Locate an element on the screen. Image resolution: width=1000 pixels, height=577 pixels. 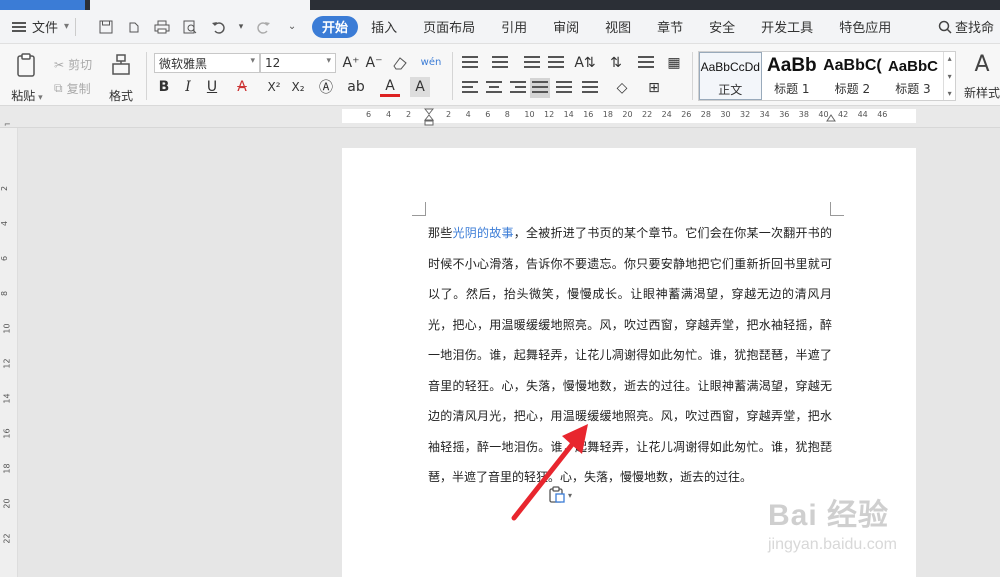
app-tab is located at coordinates (42, 5).